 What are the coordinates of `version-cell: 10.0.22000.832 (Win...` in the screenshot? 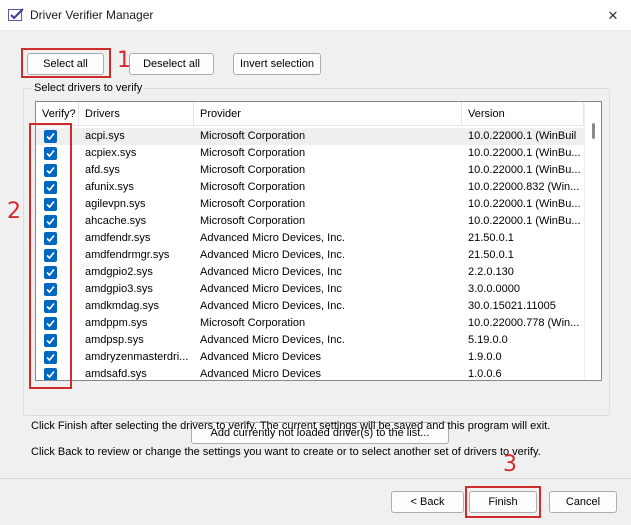 It's located at (524, 187).